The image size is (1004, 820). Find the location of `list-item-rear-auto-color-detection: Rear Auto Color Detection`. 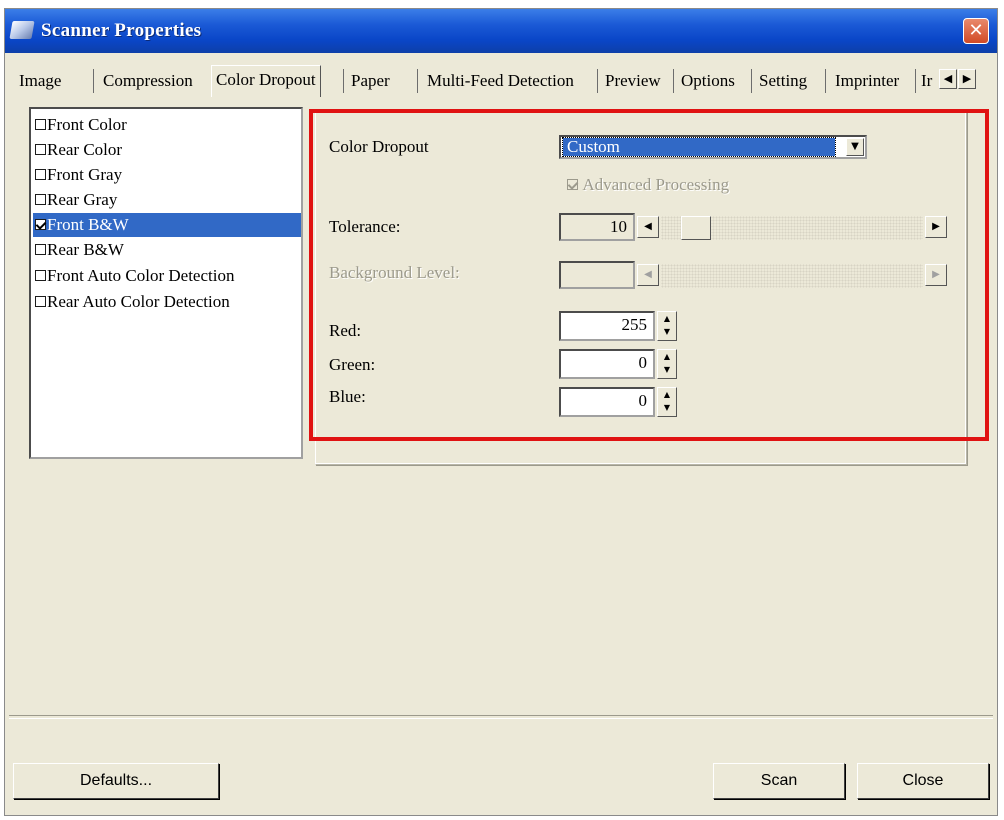

list-item-rear-auto-color-detection: Rear Auto Color Detection is located at coordinates (167, 302).